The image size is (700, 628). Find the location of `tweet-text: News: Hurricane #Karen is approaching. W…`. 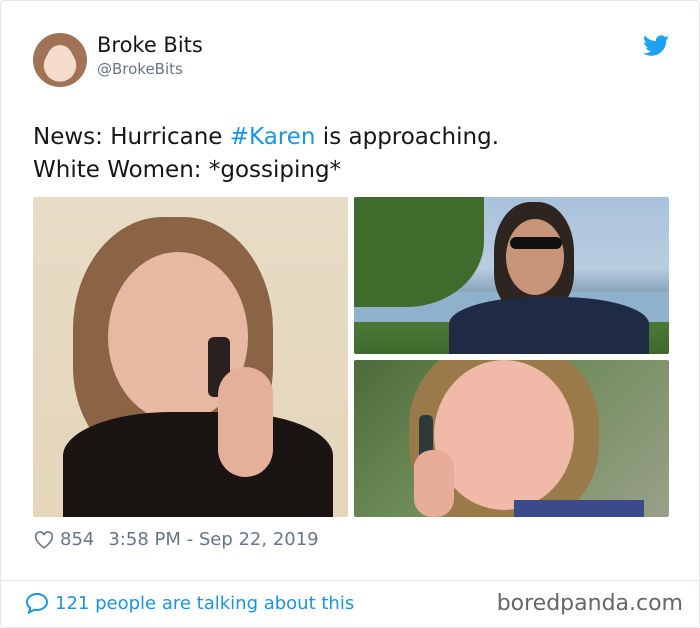

tweet-text: News: Hurricane #Karen is approaching. W… is located at coordinates (353, 154).